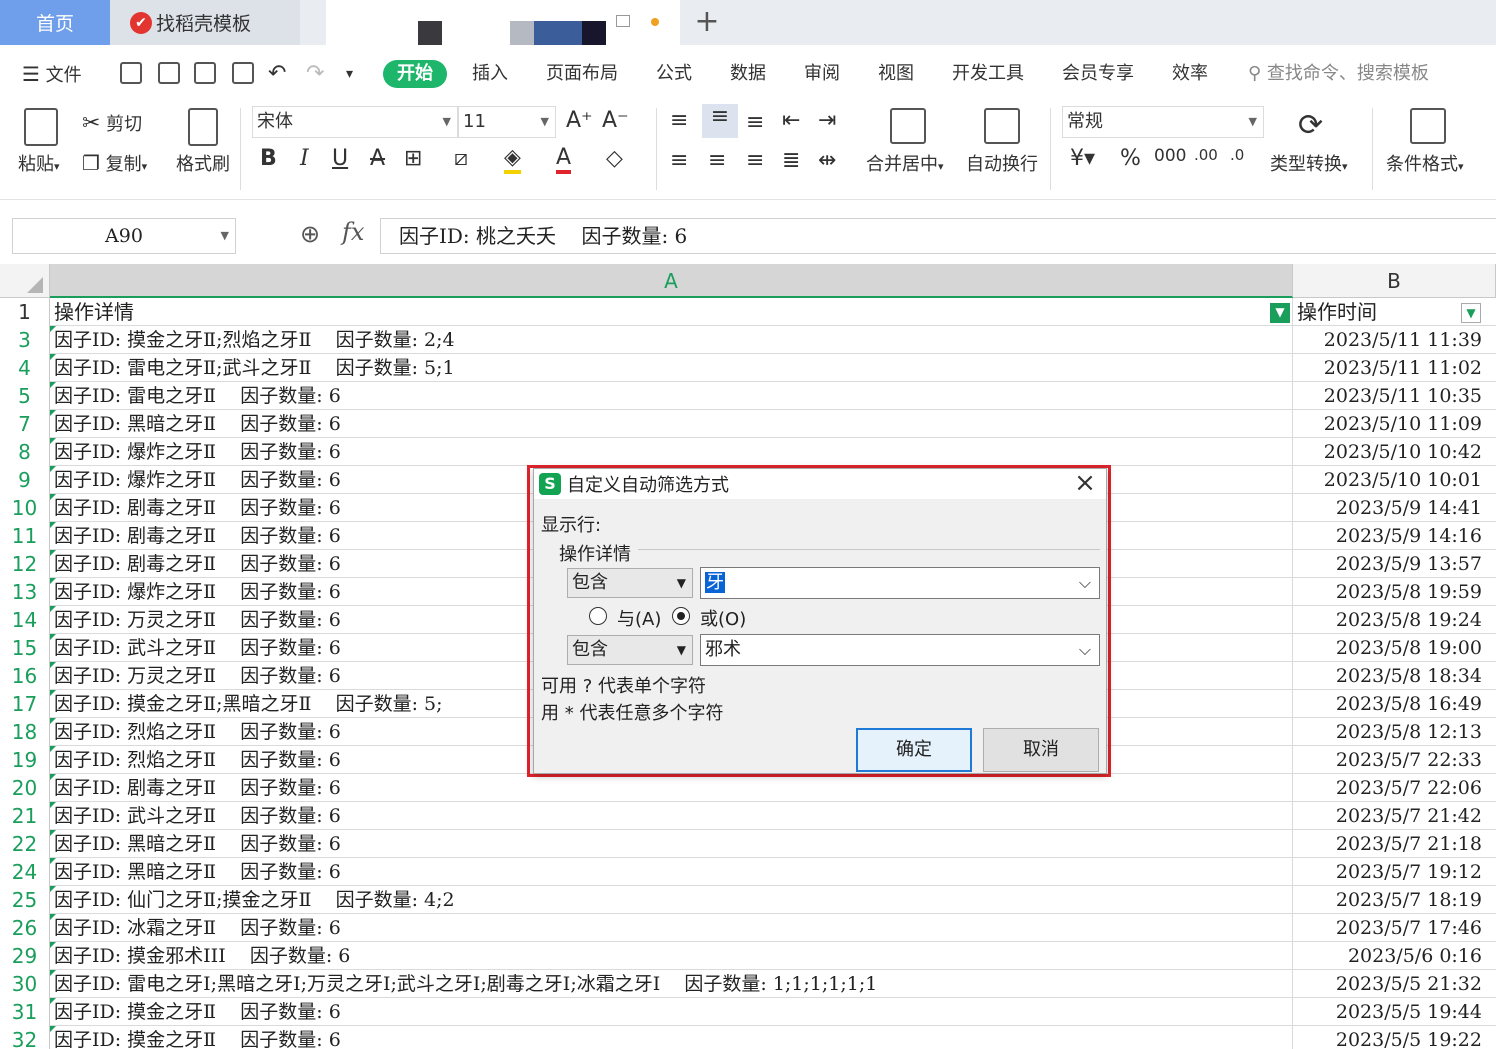  What do you see at coordinates (679, 160) in the screenshot?
I see `align-left-icon: ≡` at bounding box center [679, 160].